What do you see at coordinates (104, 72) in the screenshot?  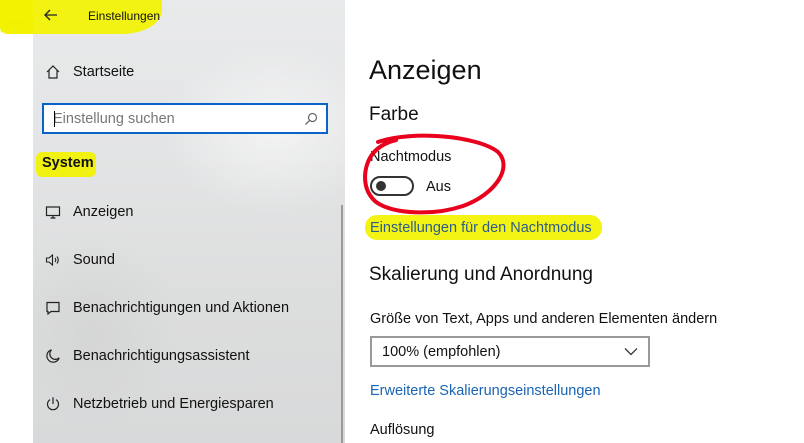 I see `sidebar-item-label: Startseite` at bounding box center [104, 72].